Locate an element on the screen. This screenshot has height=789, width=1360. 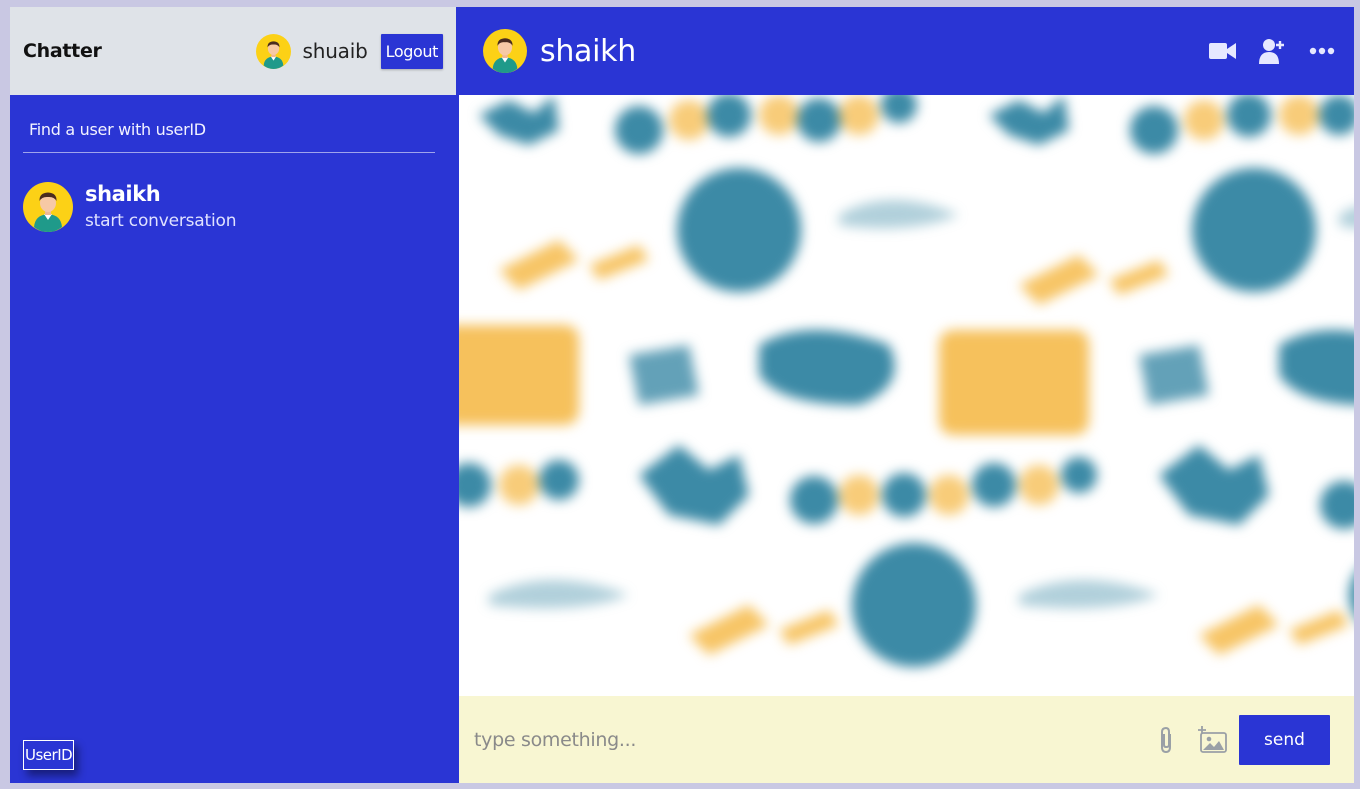
message-input-bar: send is located at coordinates (905, 739).